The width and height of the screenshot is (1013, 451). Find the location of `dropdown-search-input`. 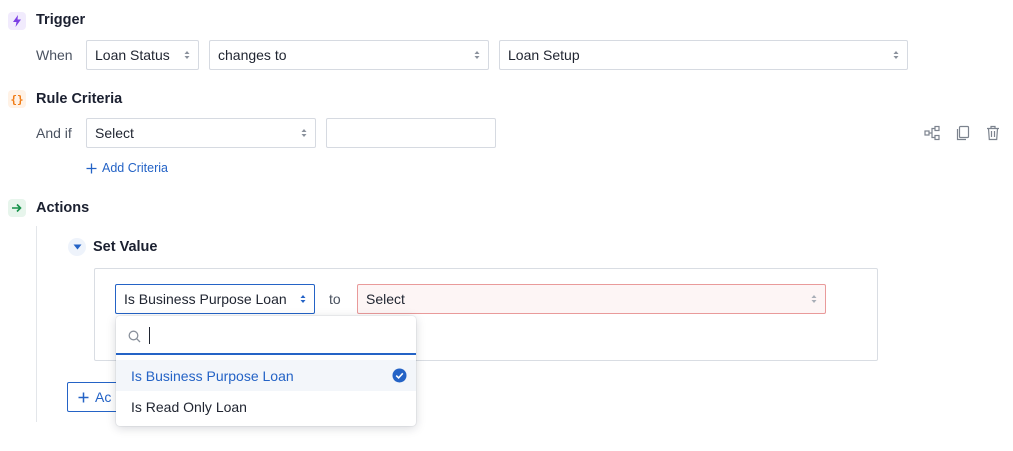

dropdown-search-input is located at coordinates (271, 336).